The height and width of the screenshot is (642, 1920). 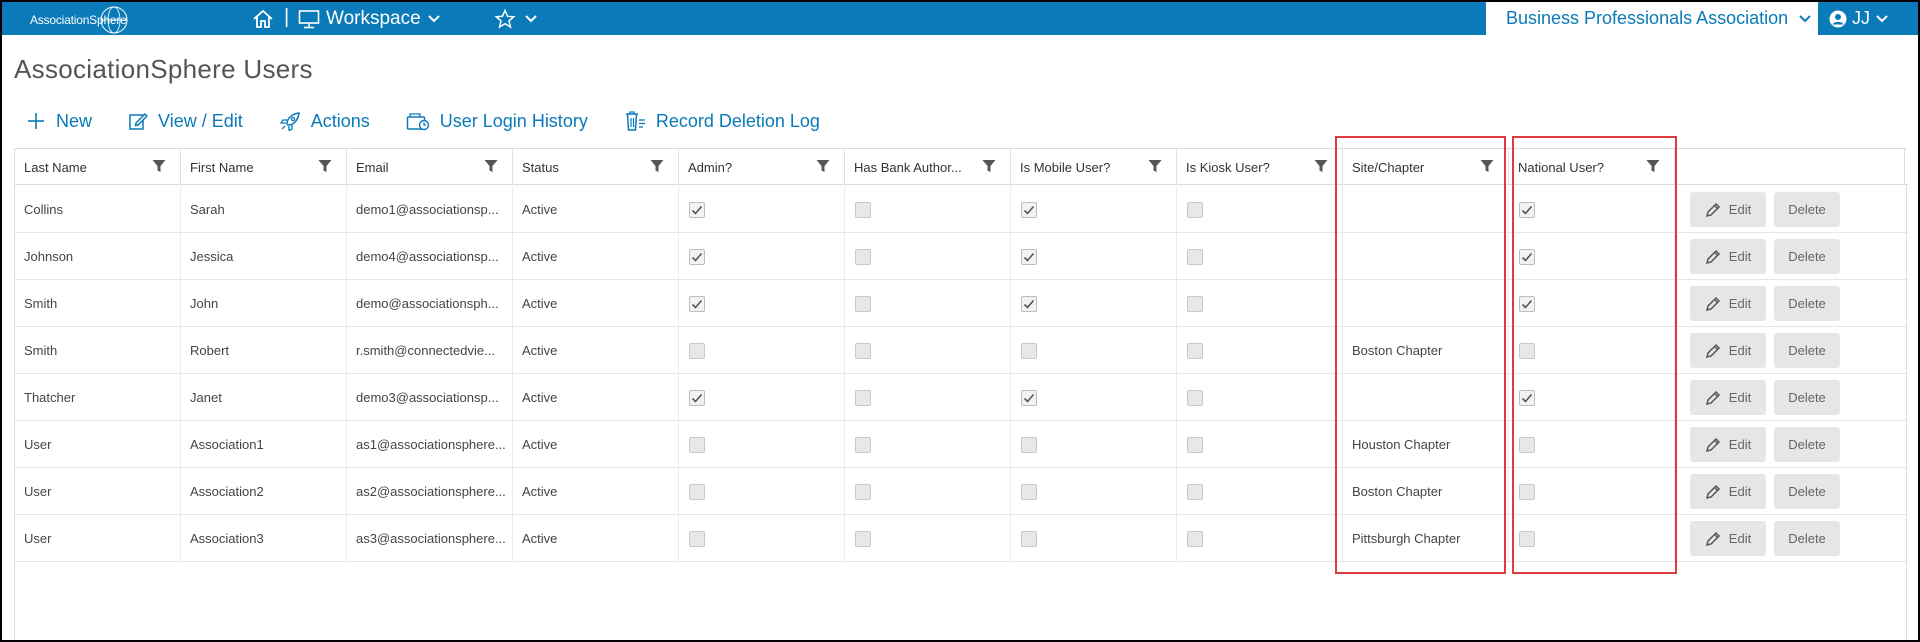 I want to click on workspace-menu: Workspace, so click(x=369, y=18).